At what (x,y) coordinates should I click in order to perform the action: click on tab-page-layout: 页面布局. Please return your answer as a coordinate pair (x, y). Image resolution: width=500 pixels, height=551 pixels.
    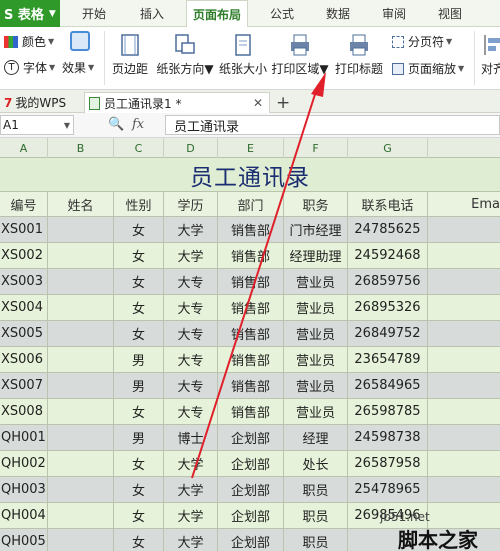
    Looking at the image, I should click on (217, 14).